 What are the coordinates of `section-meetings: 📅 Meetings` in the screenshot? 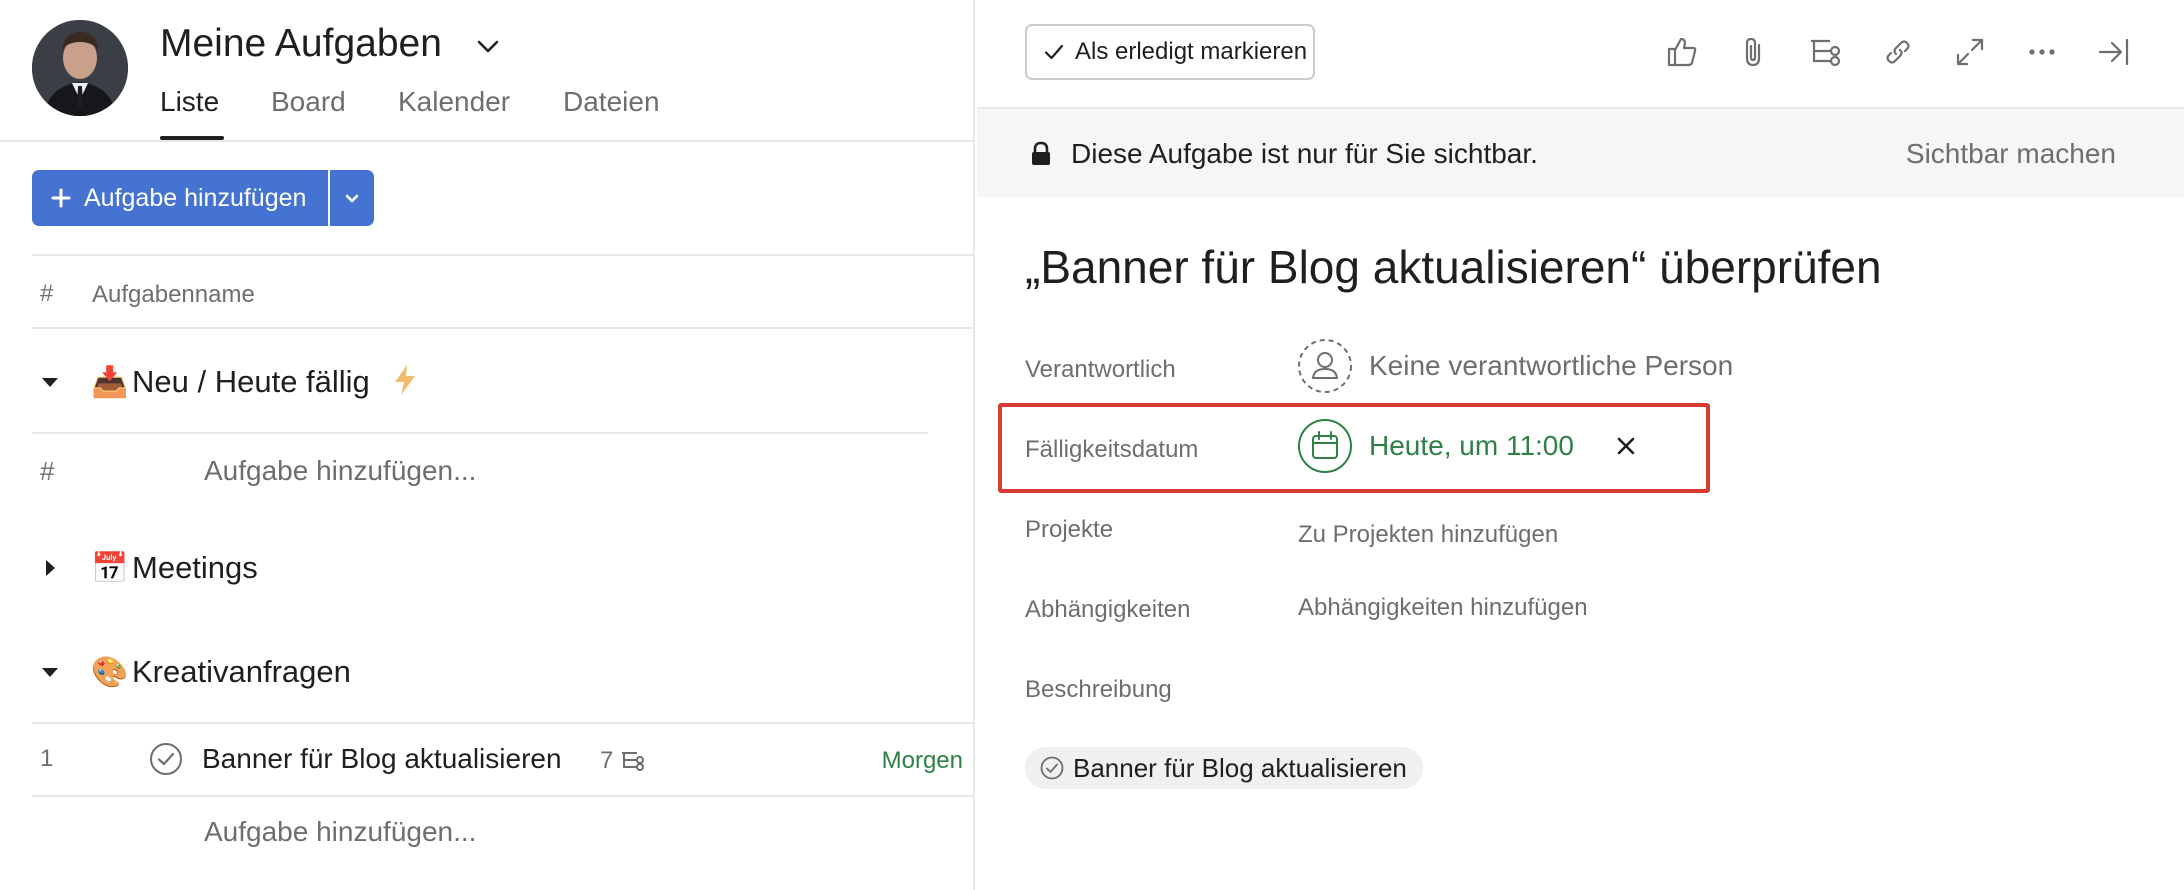 It's located at (145, 568).